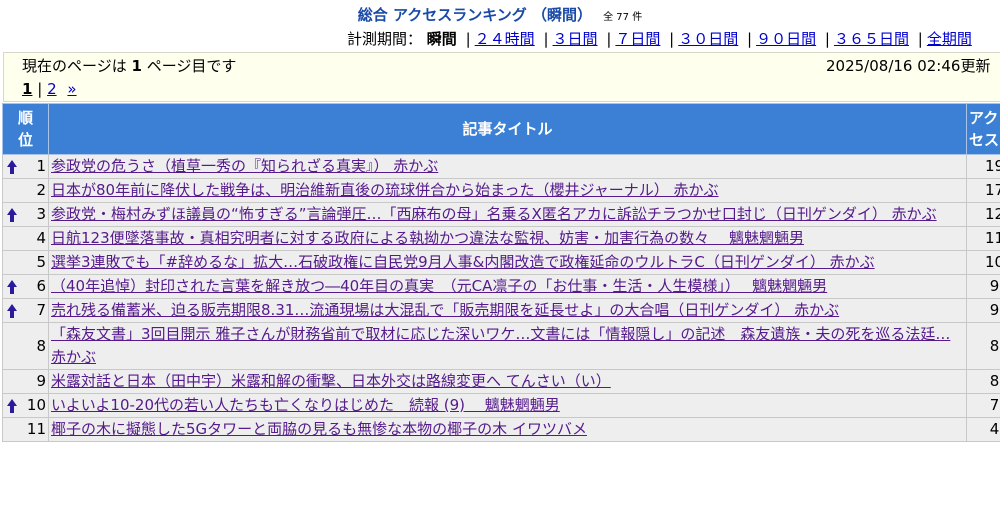 This screenshot has width=1000, height=521. I want to click on rank-number: 11, so click(36, 429).